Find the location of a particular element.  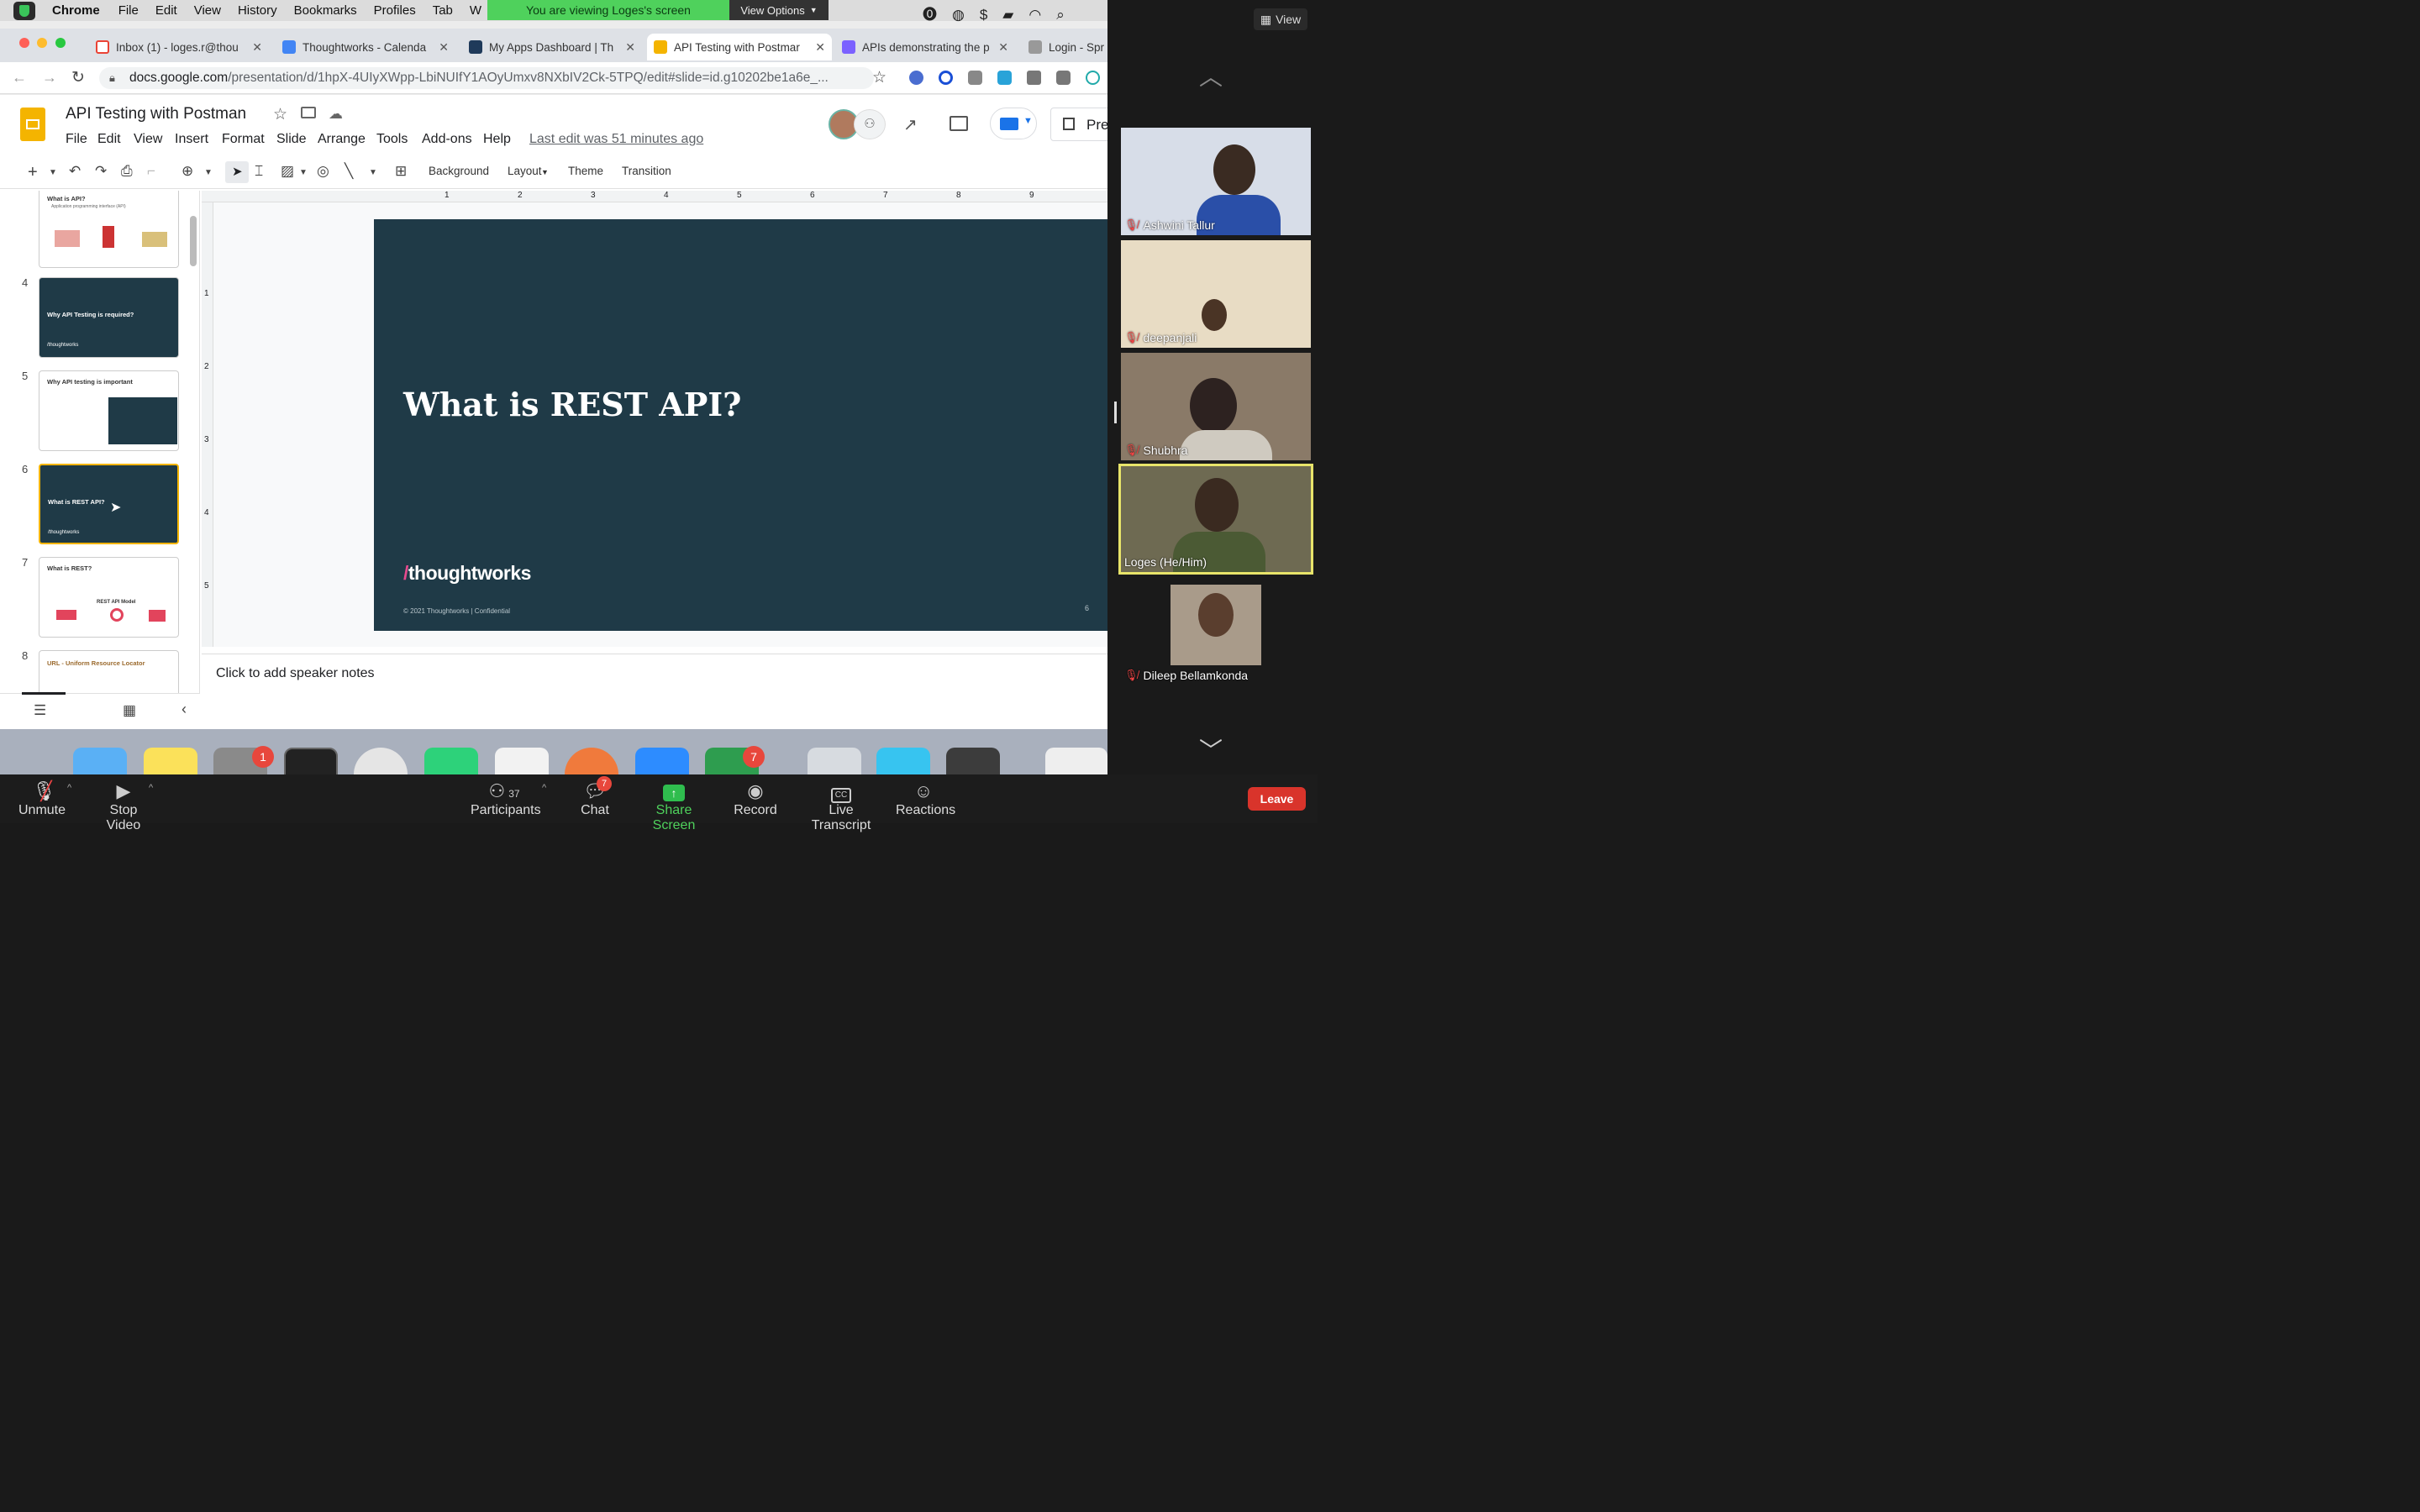

gallery-view-button: ▦ View is located at coordinates (1281, 19).